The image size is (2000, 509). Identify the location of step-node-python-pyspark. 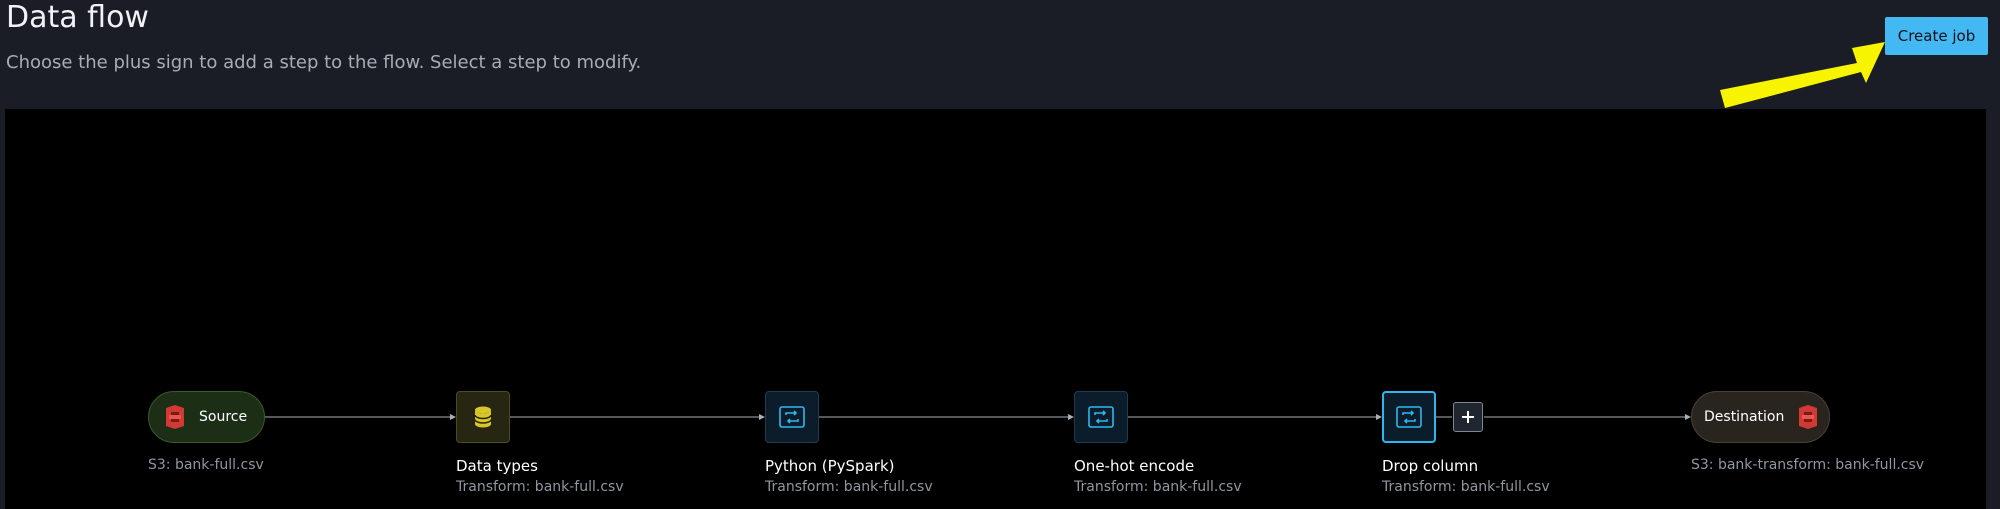
(792, 417).